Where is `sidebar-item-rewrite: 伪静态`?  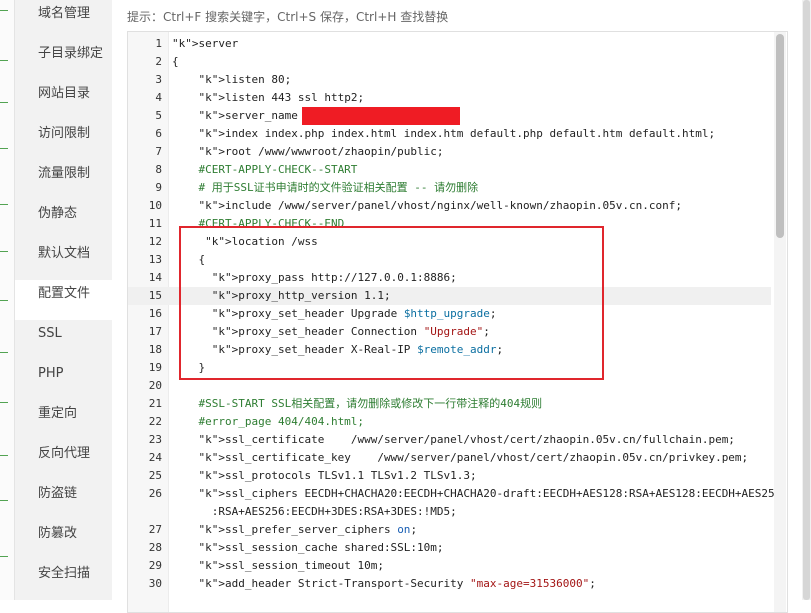 sidebar-item-rewrite: 伪静态 is located at coordinates (63, 220).